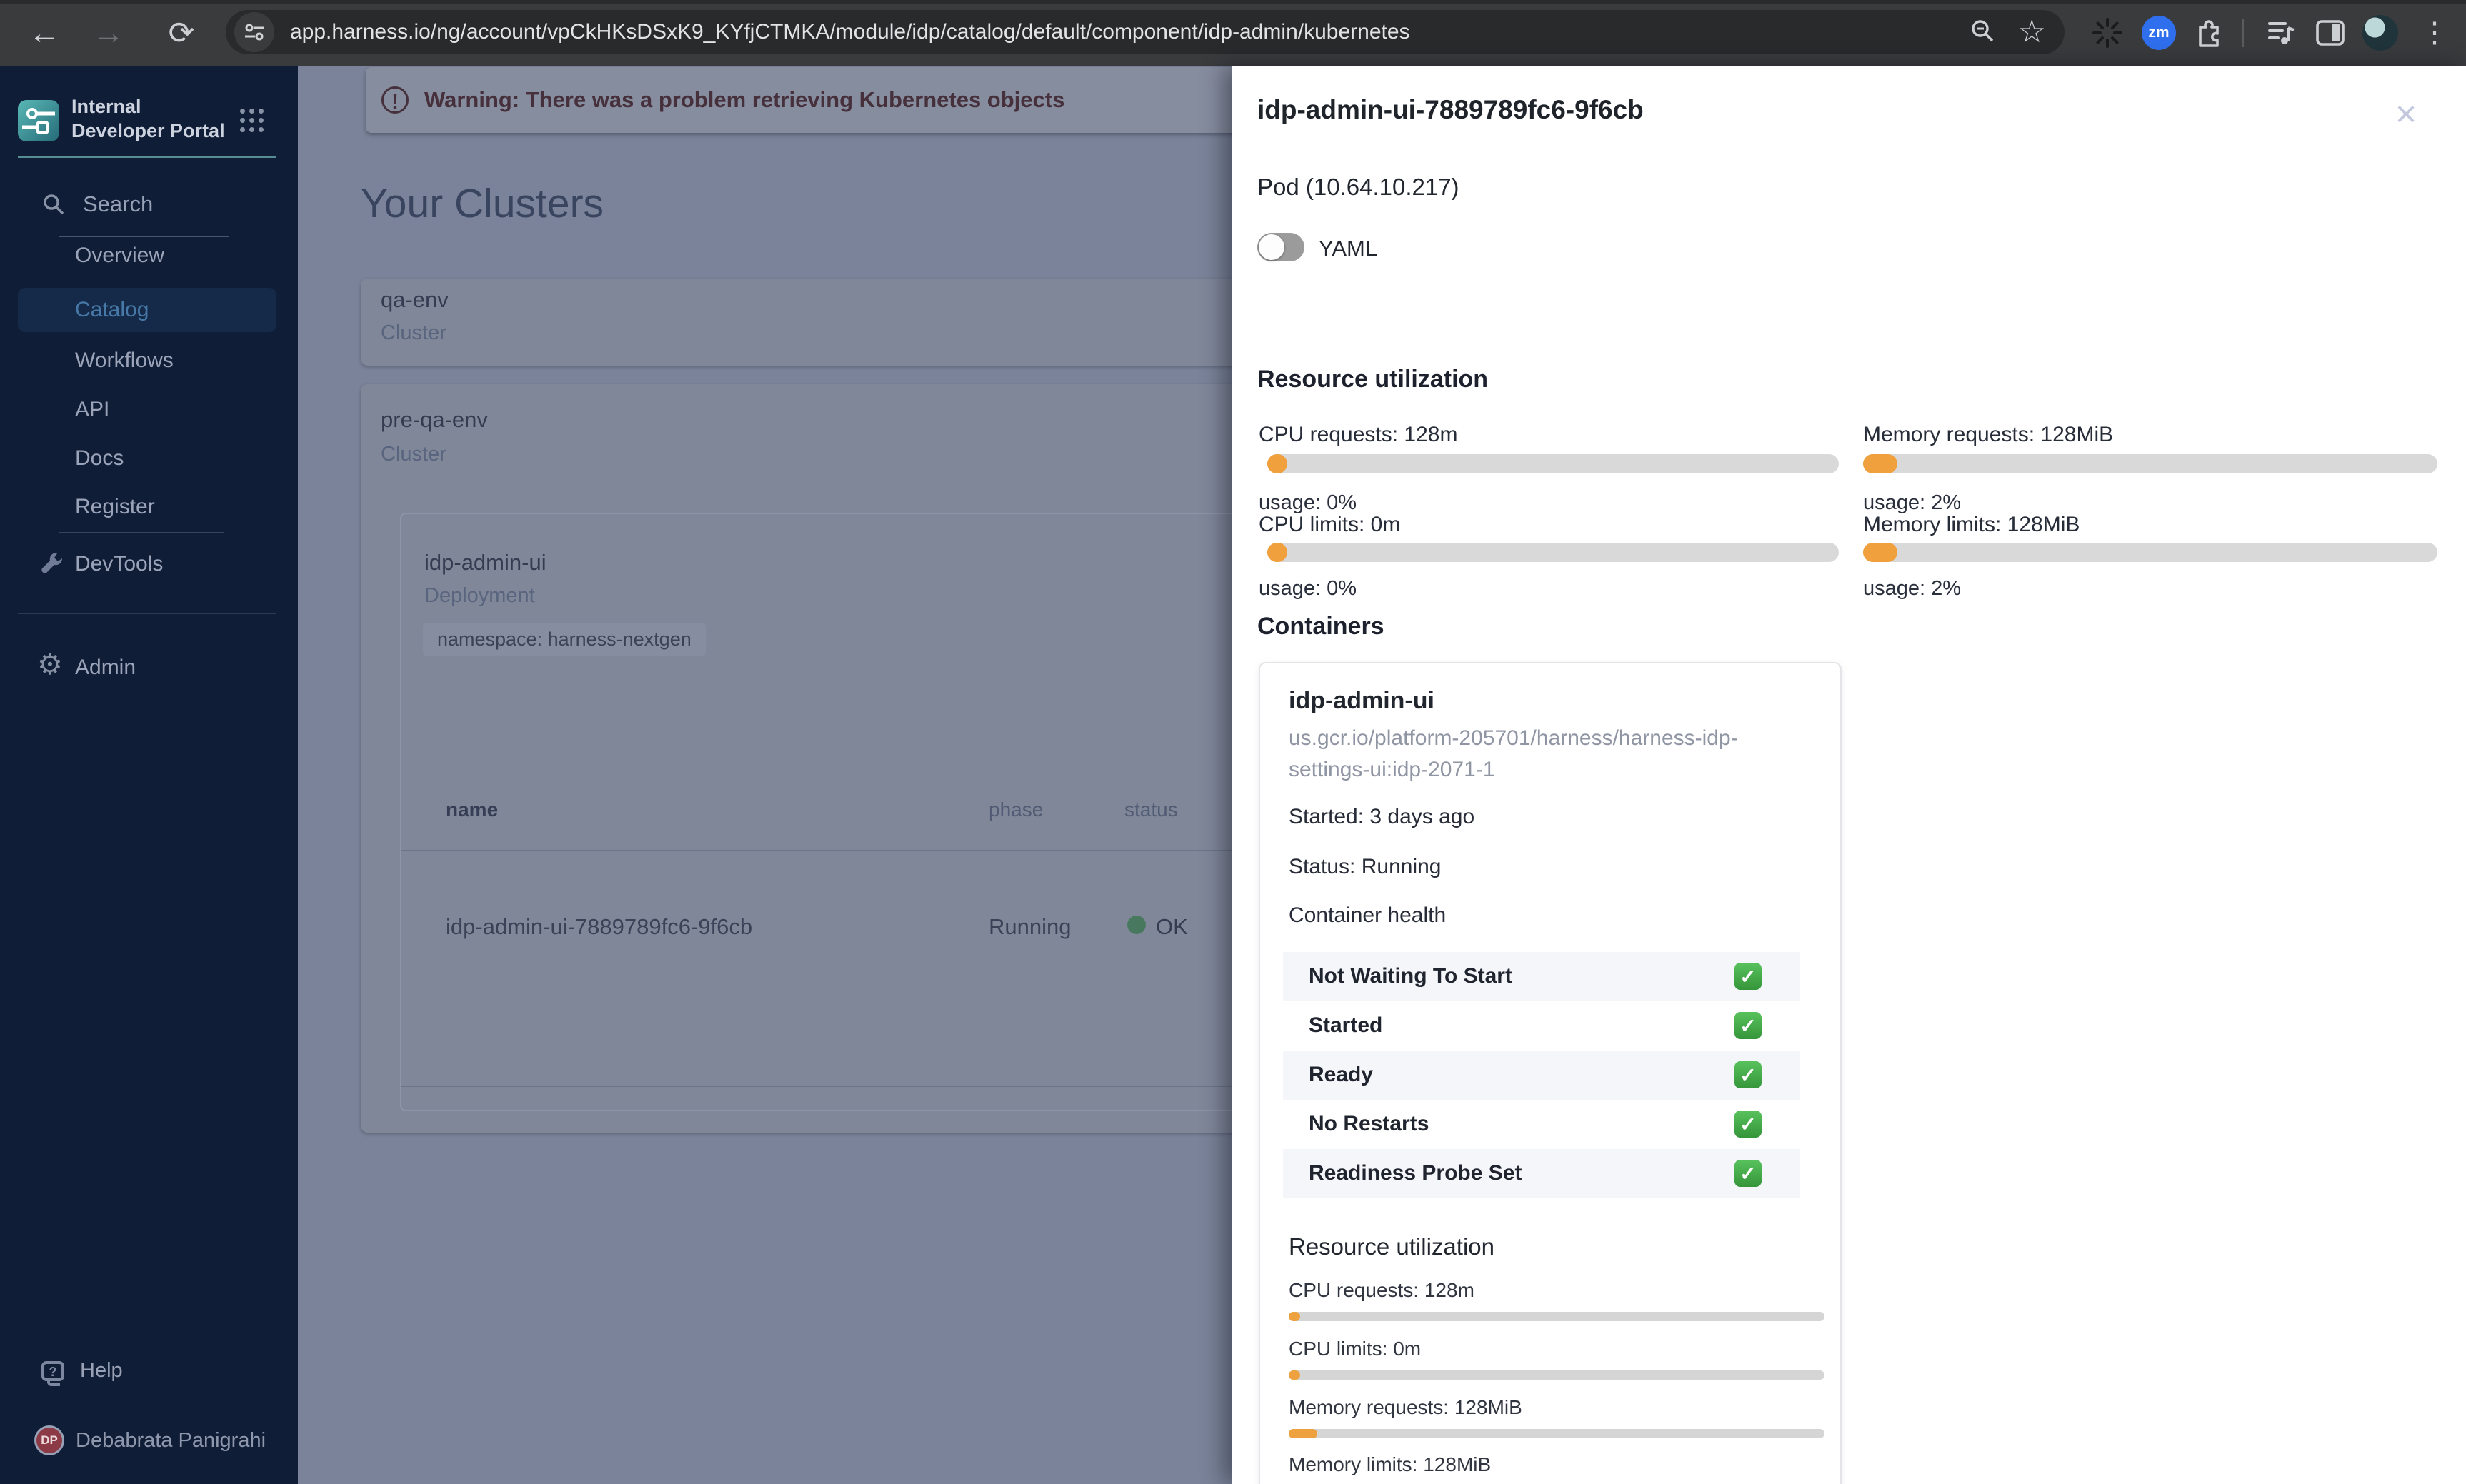  I want to click on namespace-chip: namespace: harness-nextgen, so click(564, 639).